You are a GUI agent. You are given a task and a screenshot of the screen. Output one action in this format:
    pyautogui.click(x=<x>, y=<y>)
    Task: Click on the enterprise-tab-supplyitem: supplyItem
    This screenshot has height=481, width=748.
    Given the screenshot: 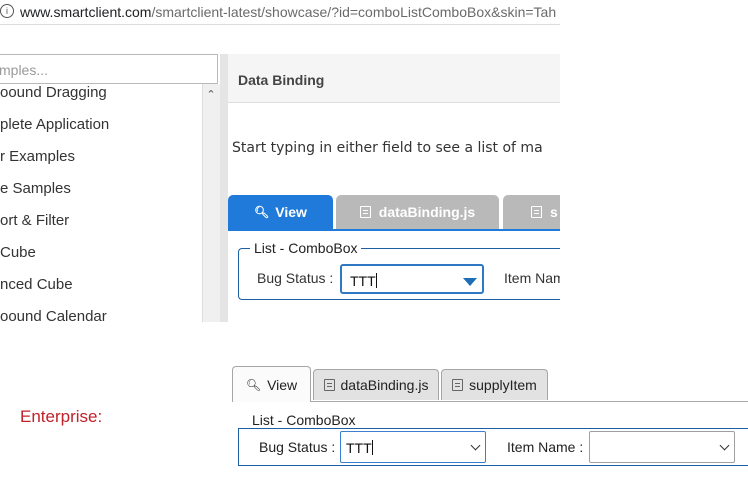 What is the action you would take?
    pyautogui.click(x=494, y=384)
    